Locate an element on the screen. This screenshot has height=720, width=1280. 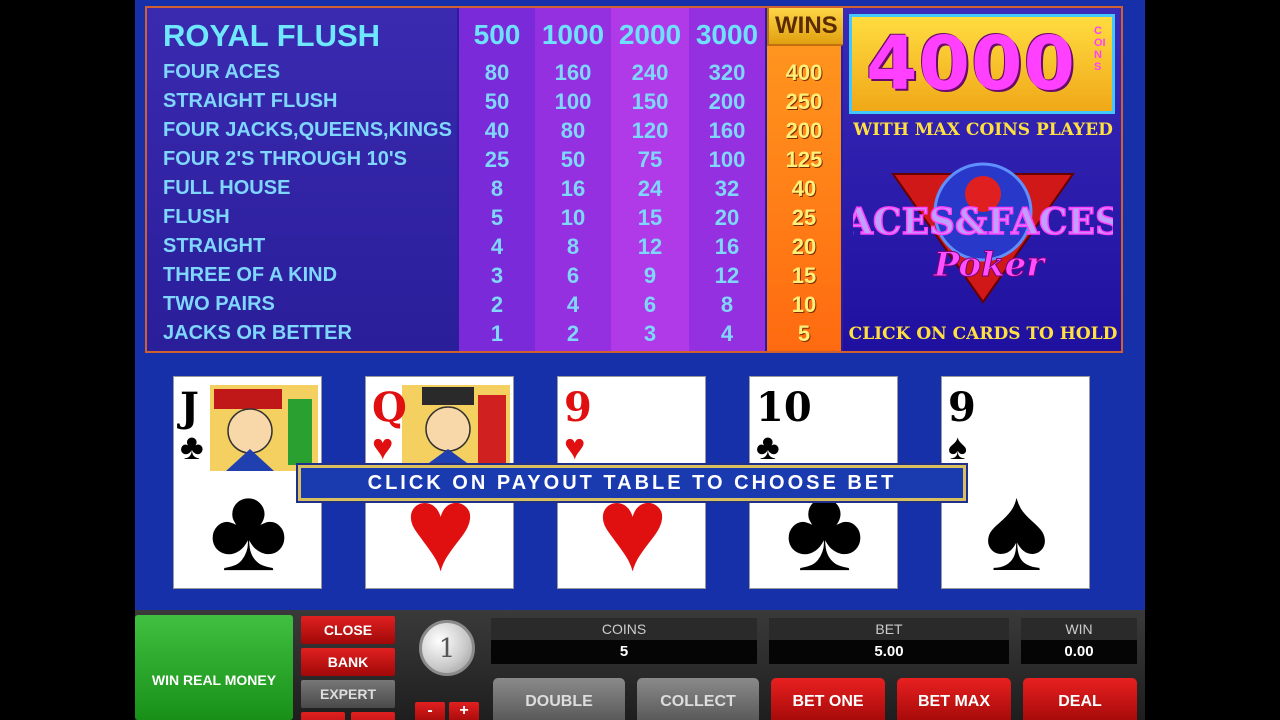
bet-label: BET is located at coordinates (889, 629).